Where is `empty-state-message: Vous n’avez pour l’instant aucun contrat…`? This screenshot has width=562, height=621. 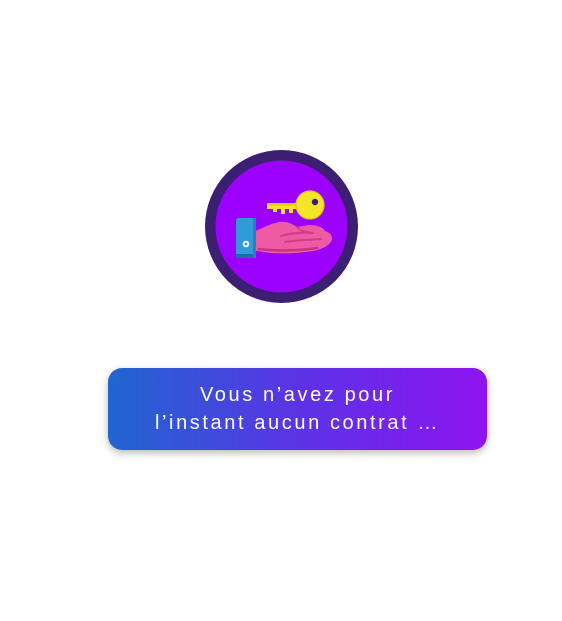
empty-state-message: Vous n’avez pour l’instant aucun contrat… is located at coordinates (297, 409).